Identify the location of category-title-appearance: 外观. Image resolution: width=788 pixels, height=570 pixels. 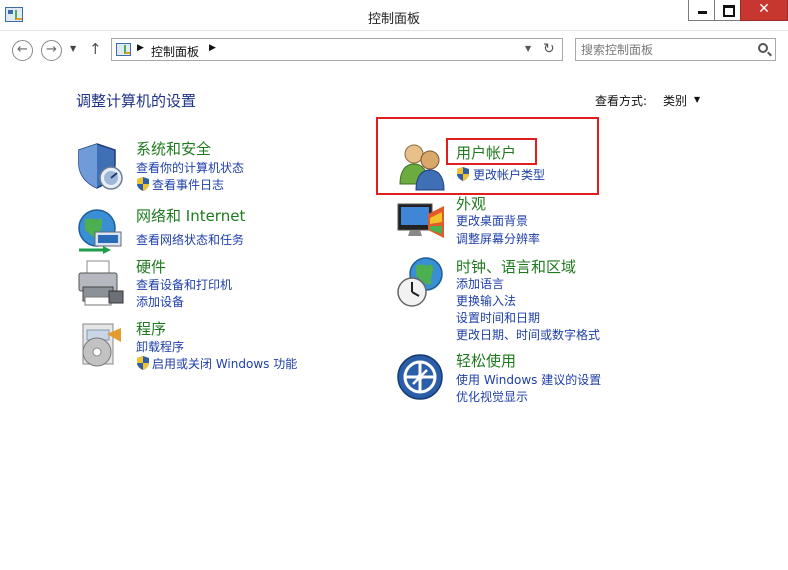
(471, 203).